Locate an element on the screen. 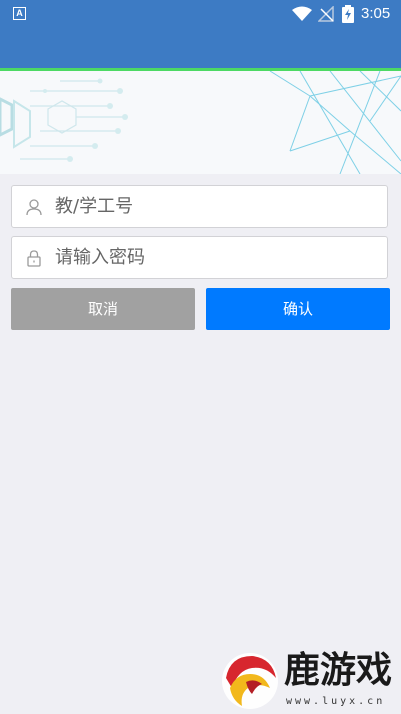 The image size is (401, 714). wifi-icon is located at coordinates (302, 13).